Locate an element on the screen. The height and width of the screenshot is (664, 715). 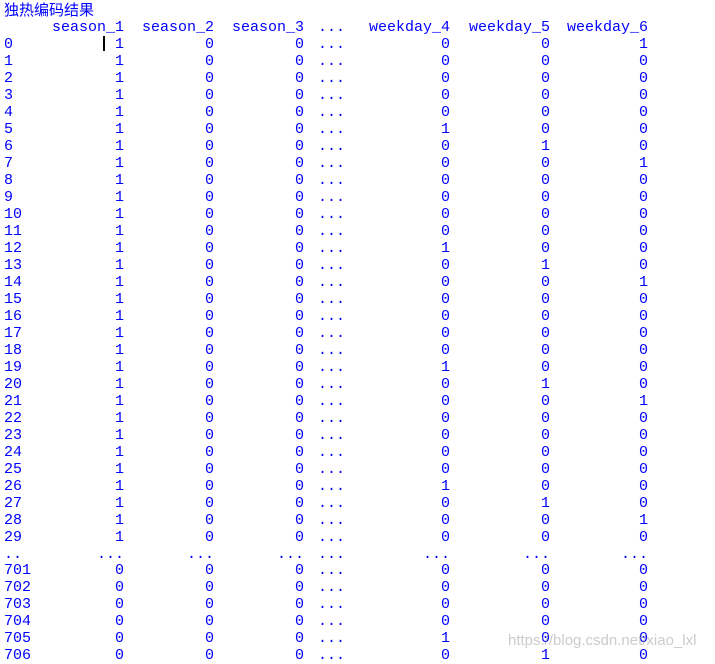
cell-weekday-5: 1 is located at coordinates (545, 265).